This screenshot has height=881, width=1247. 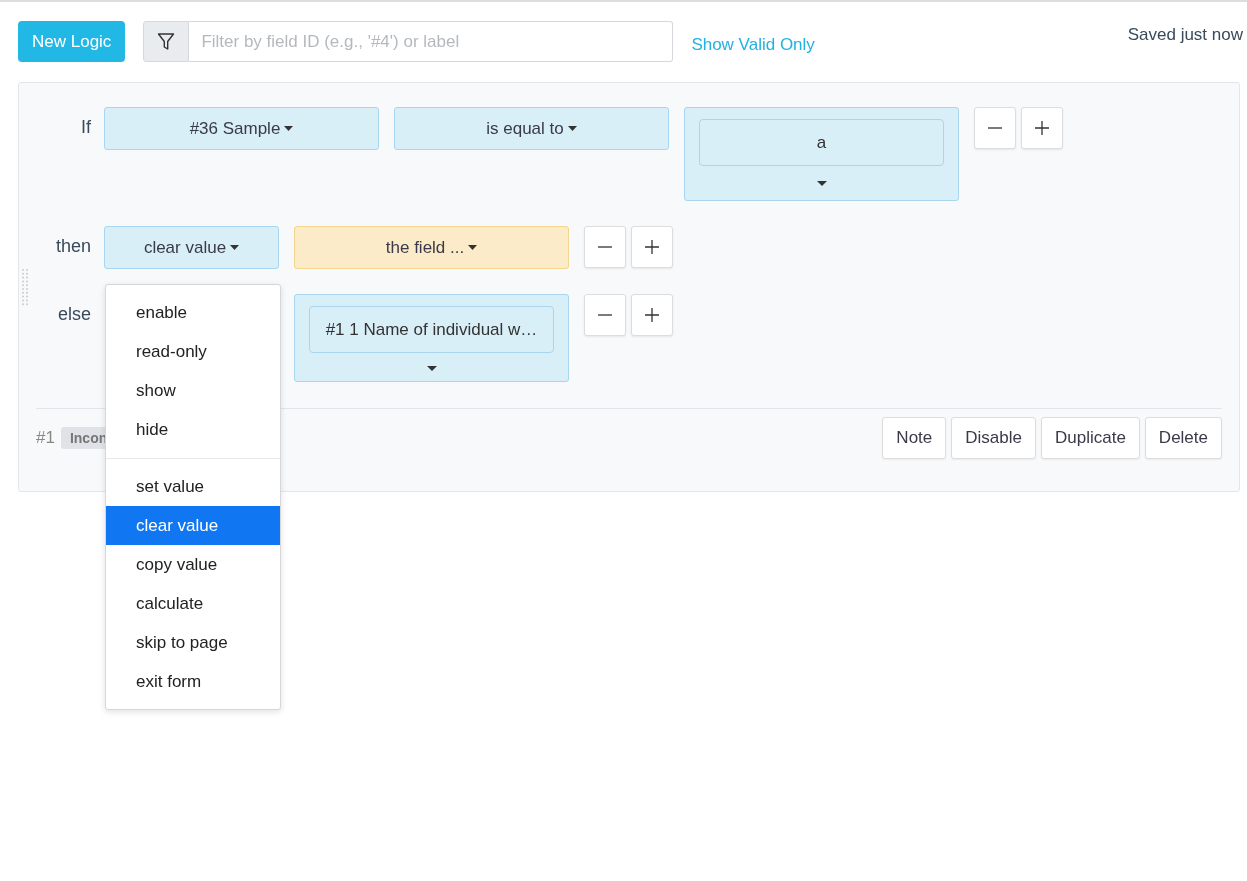 What do you see at coordinates (193, 486) in the screenshot?
I see `menu-item: set value` at bounding box center [193, 486].